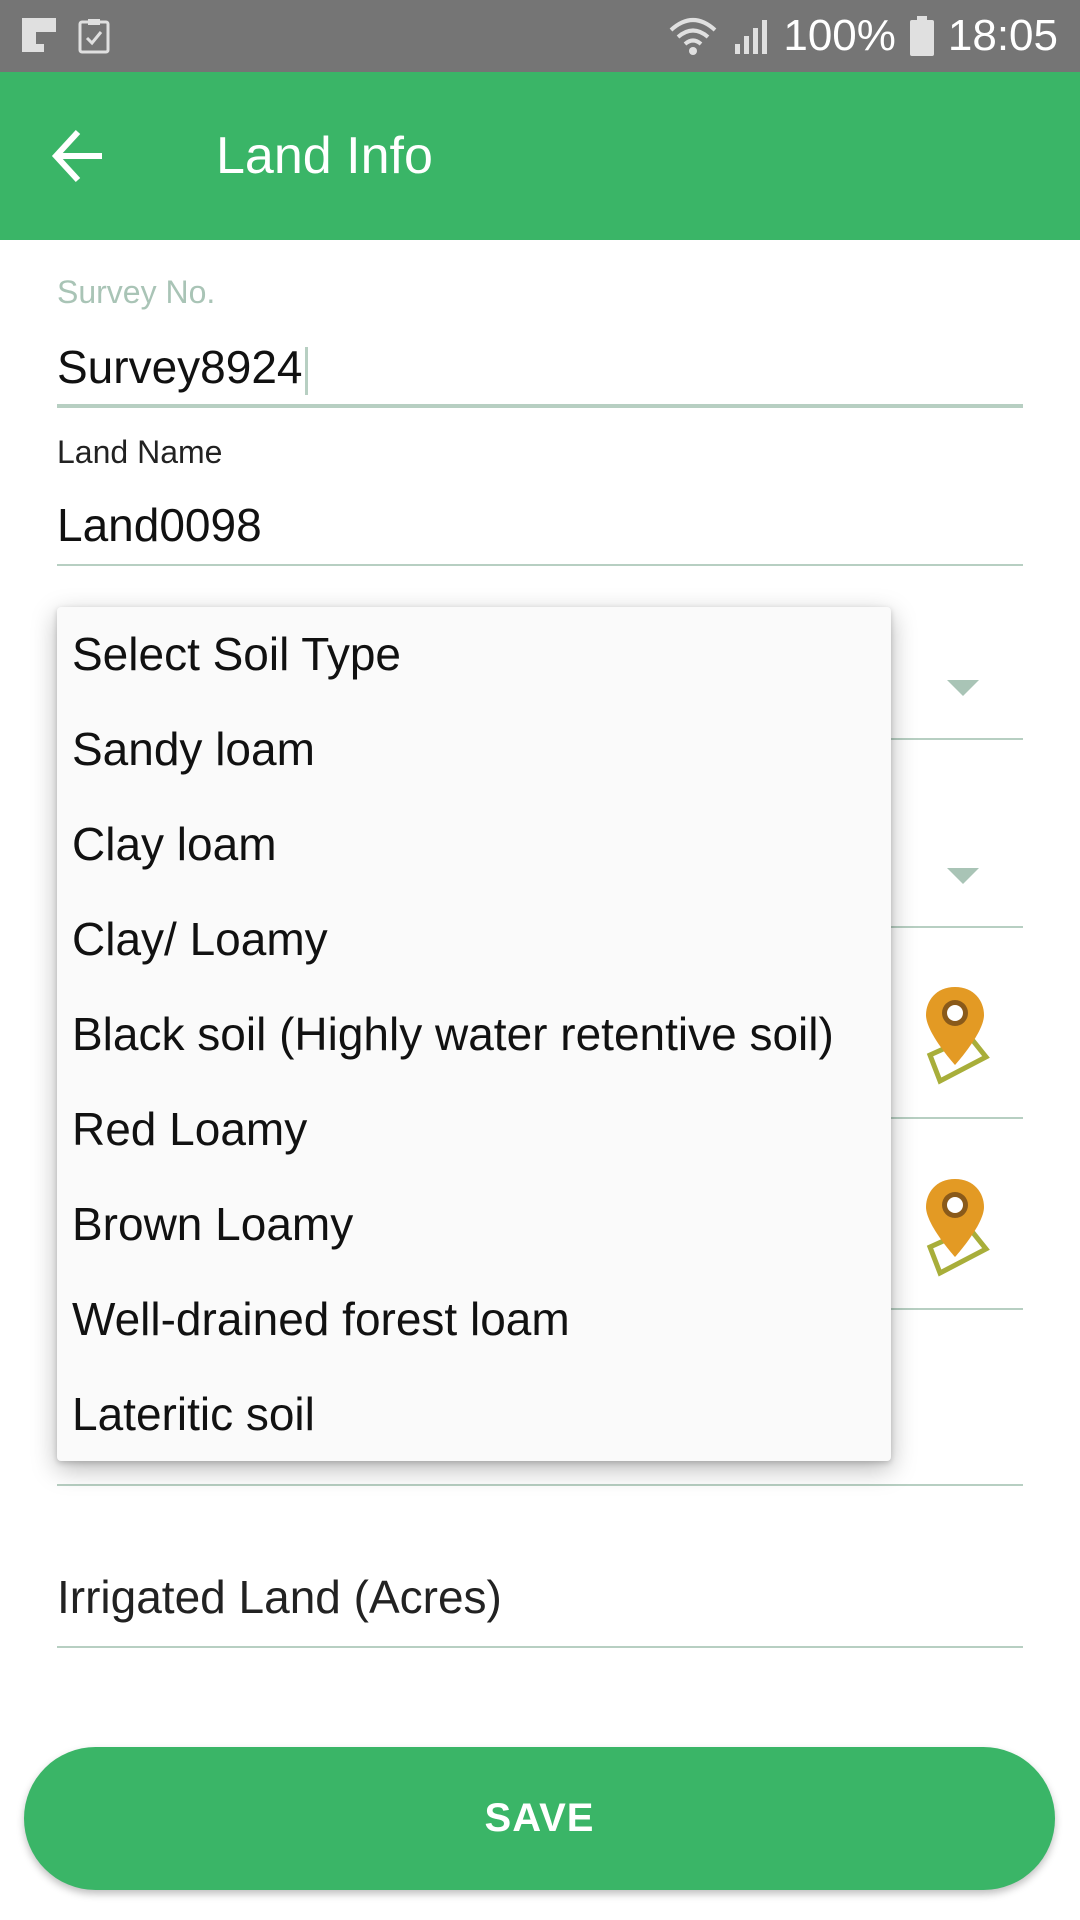 The width and height of the screenshot is (1080, 1920). What do you see at coordinates (955, 1035) in the screenshot?
I see `location-pin-icon` at bounding box center [955, 1035].